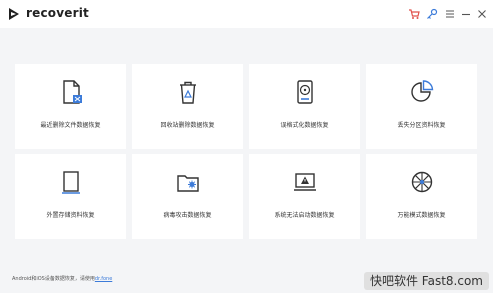 Image resolution: width=493 pixels, height=293 pixels. Describe the element at coordinates (187, 106) in the screenshot. I see `card-recycle-bin: 回收站删除数据恢复` at that location.